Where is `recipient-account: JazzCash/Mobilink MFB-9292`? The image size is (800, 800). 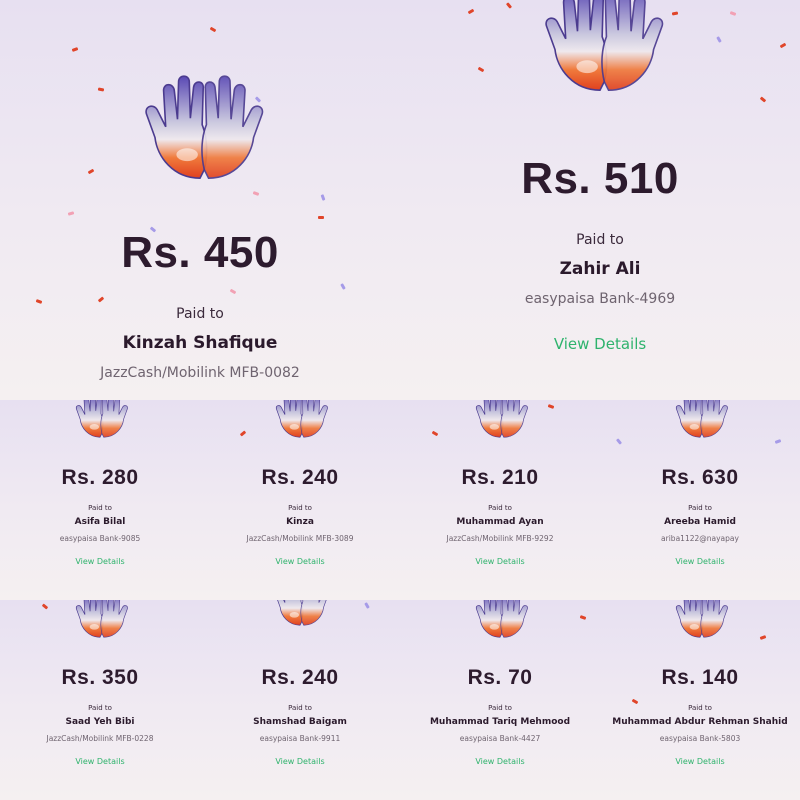 recipient-account: JazzCash/Mobilink MFB-9292 is located at coordinates (500, 538).